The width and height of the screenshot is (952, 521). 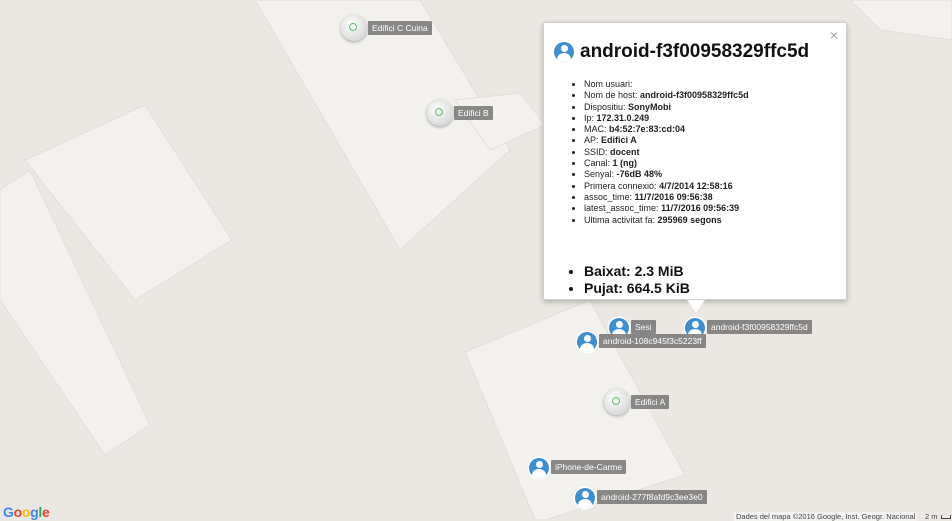 I want to click on detail-label: Senyal:, so click(x=599, y=174).